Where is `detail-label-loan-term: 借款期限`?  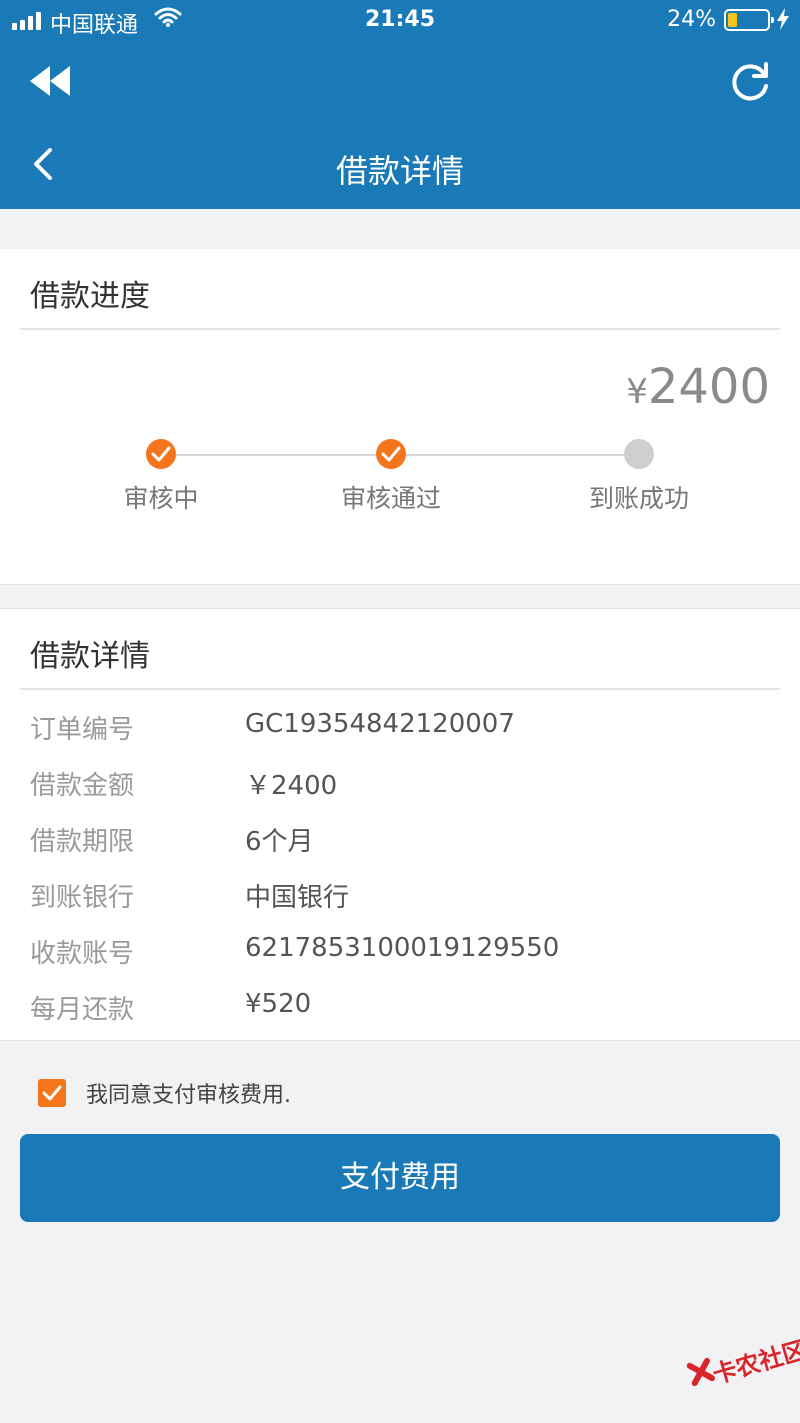 detail-label-loan-term: 借款期限 is located at coordinates (82, 842).